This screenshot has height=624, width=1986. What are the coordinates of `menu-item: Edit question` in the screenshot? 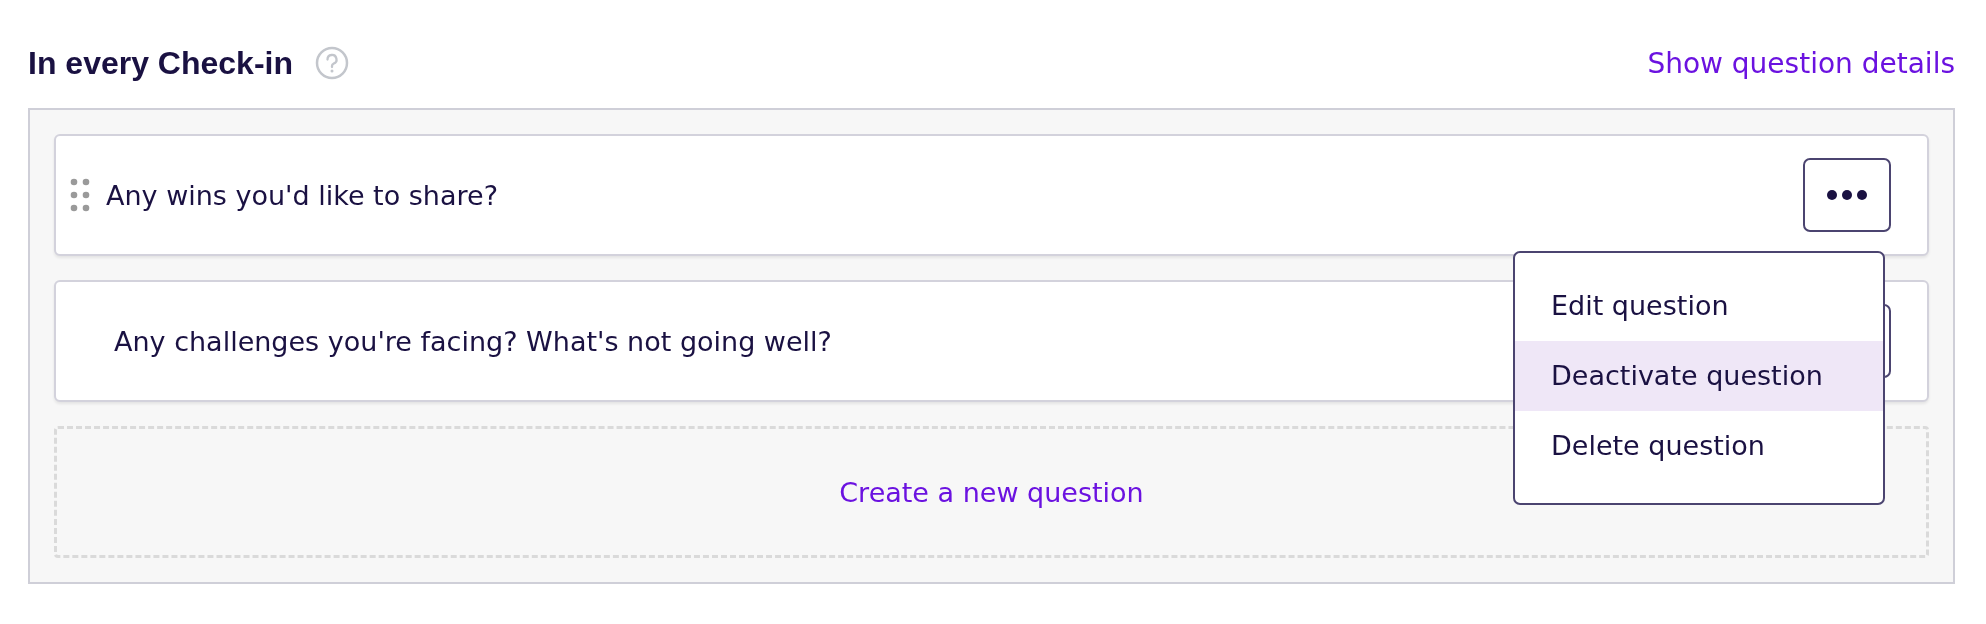 It's located at (1699, 306).